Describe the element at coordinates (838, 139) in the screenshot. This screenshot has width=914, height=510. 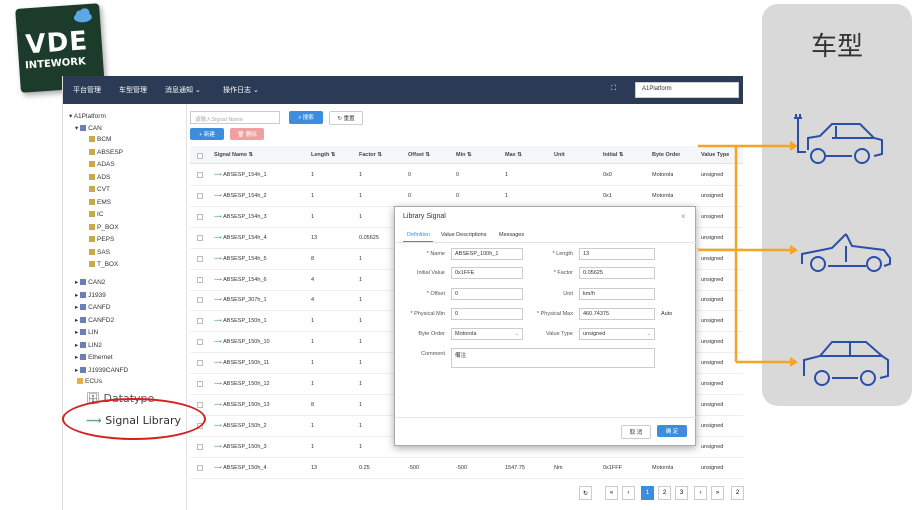
I see `ev-car-icon` at that location.